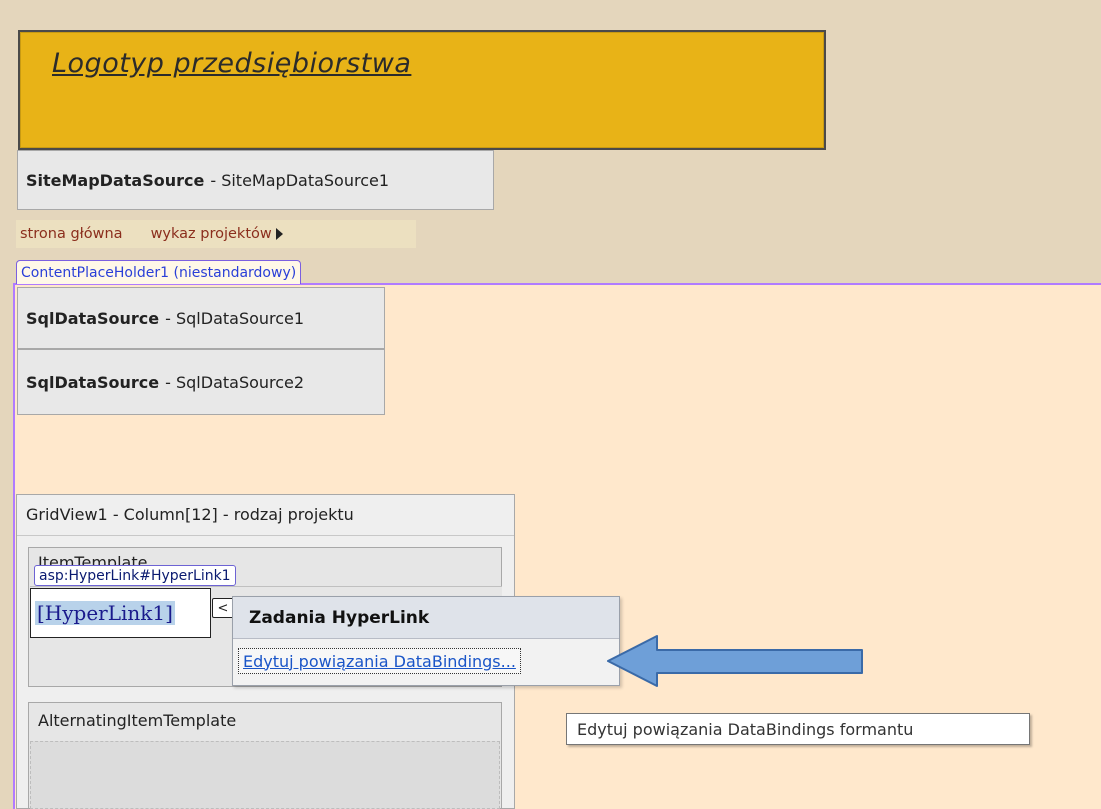 The image size is (1101, 809). I want to click on sitemap-datasource-type: SiteMapDataSource, so click(115, 180).